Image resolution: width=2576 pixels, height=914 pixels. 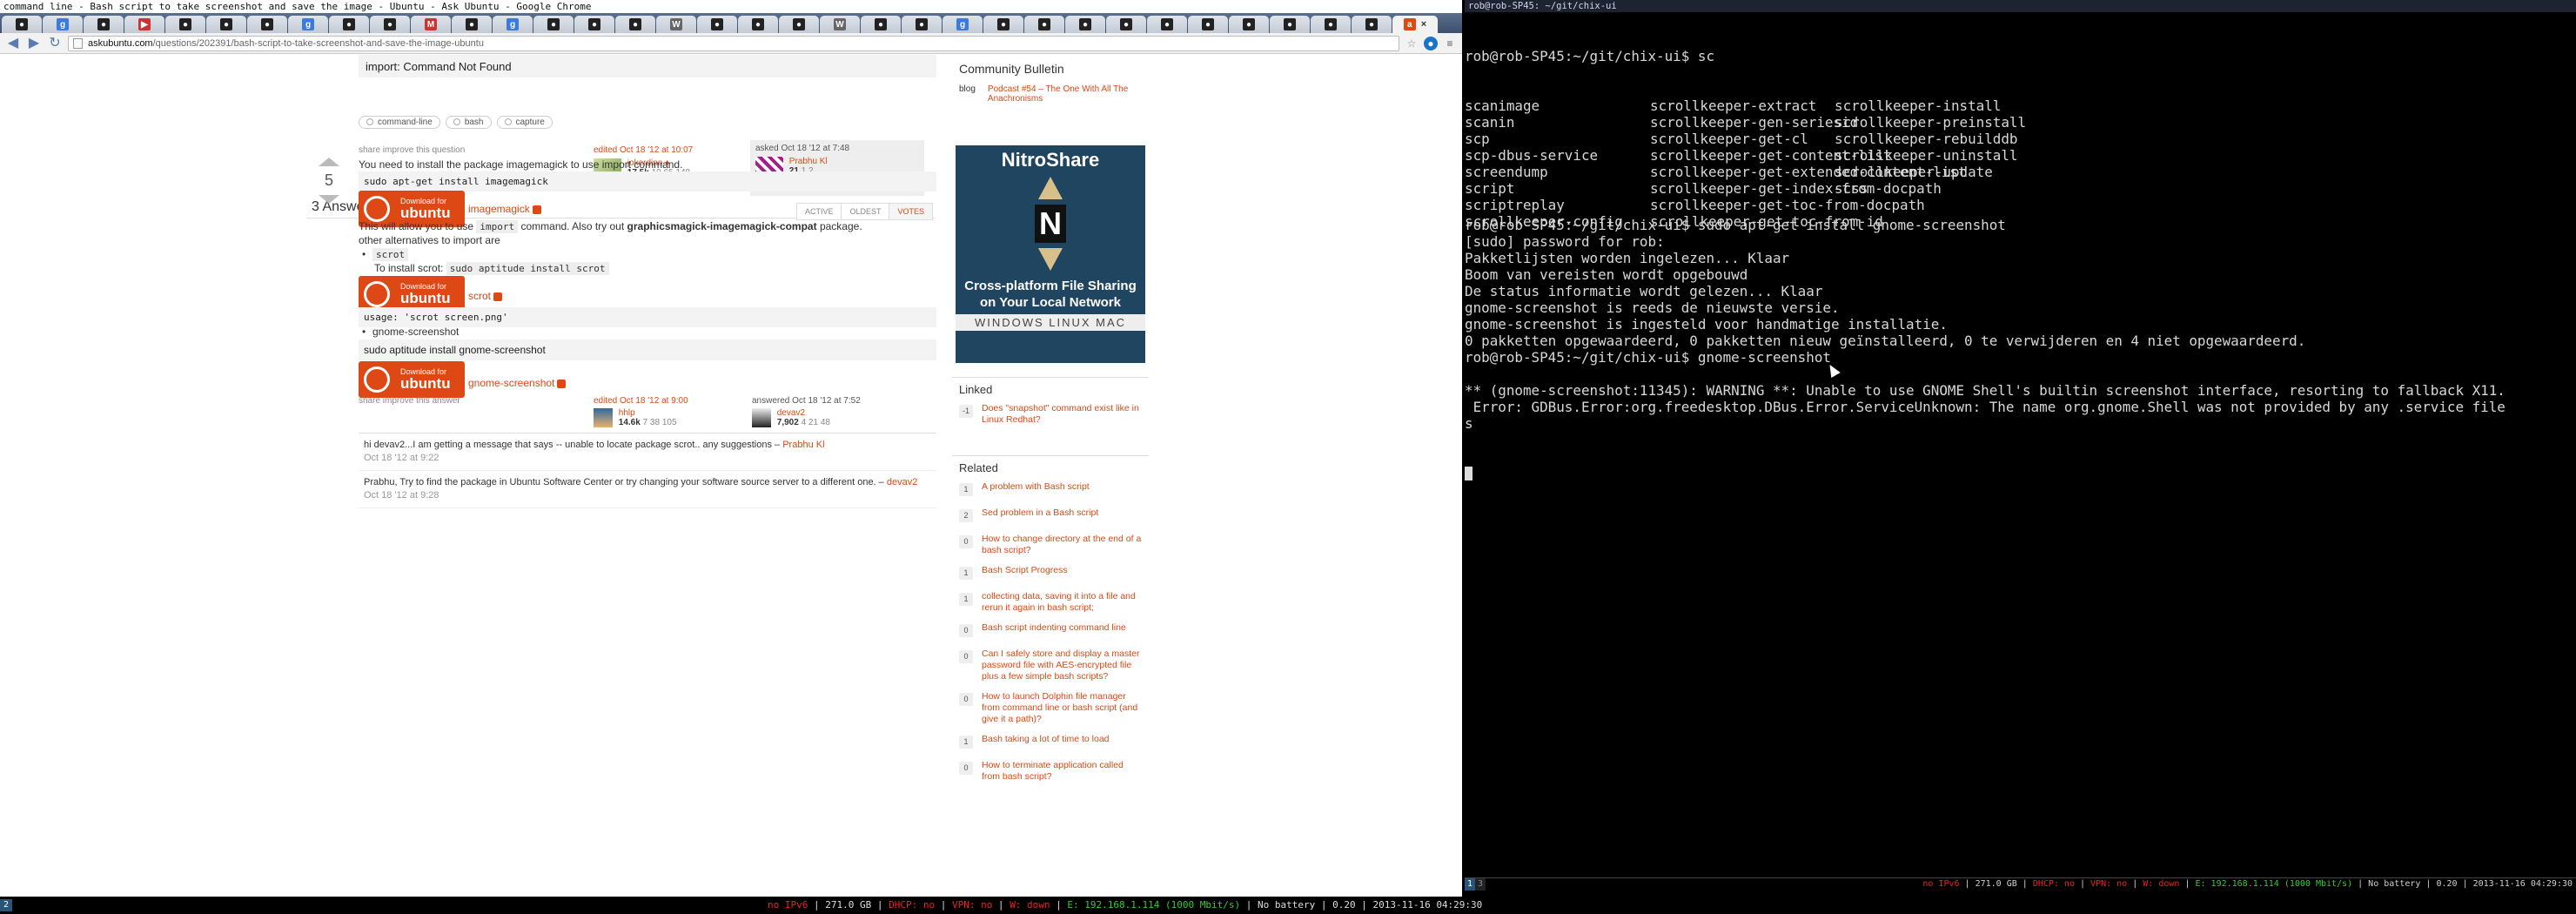 I want to click on list-item: 1 Bash taking a lot of time to load, so click(x=1051, y=742).